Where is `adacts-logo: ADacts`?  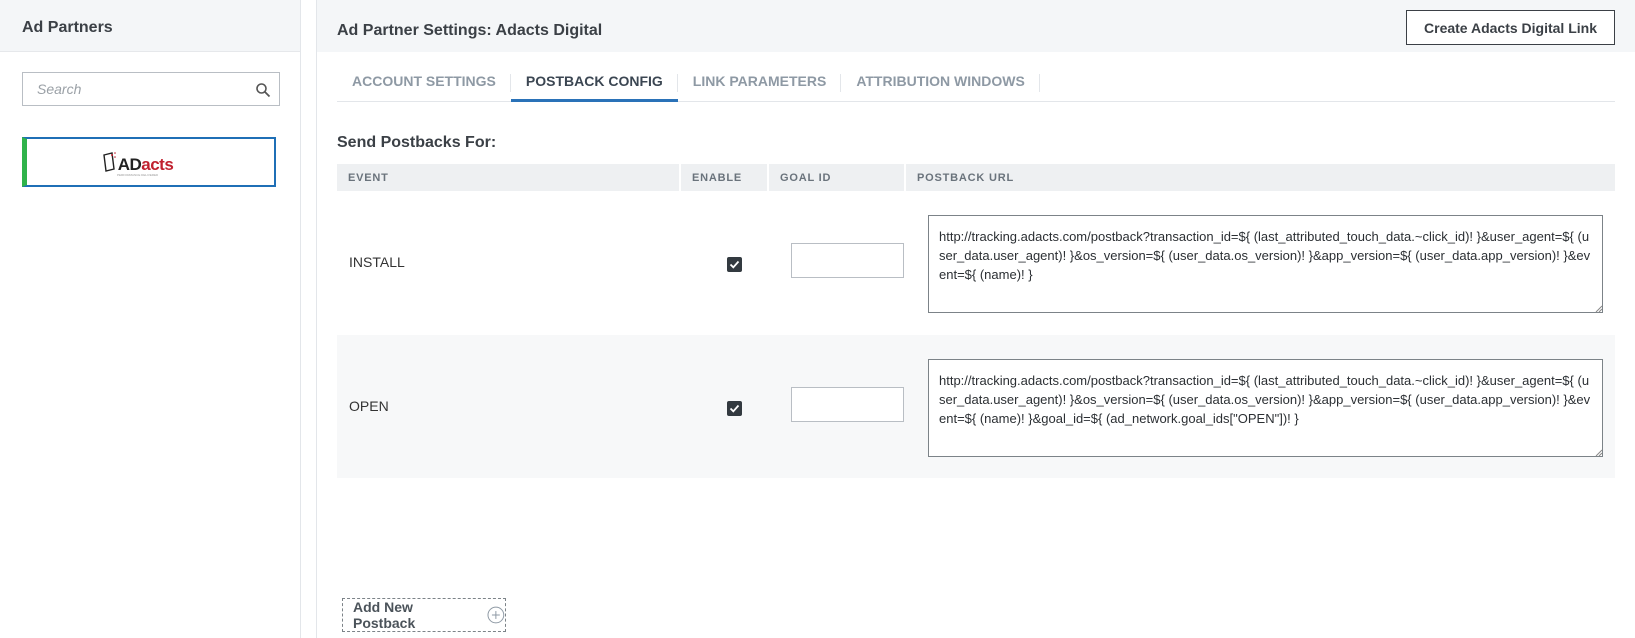 adacts-logo: ADacts is located at coordinates (151, 162).